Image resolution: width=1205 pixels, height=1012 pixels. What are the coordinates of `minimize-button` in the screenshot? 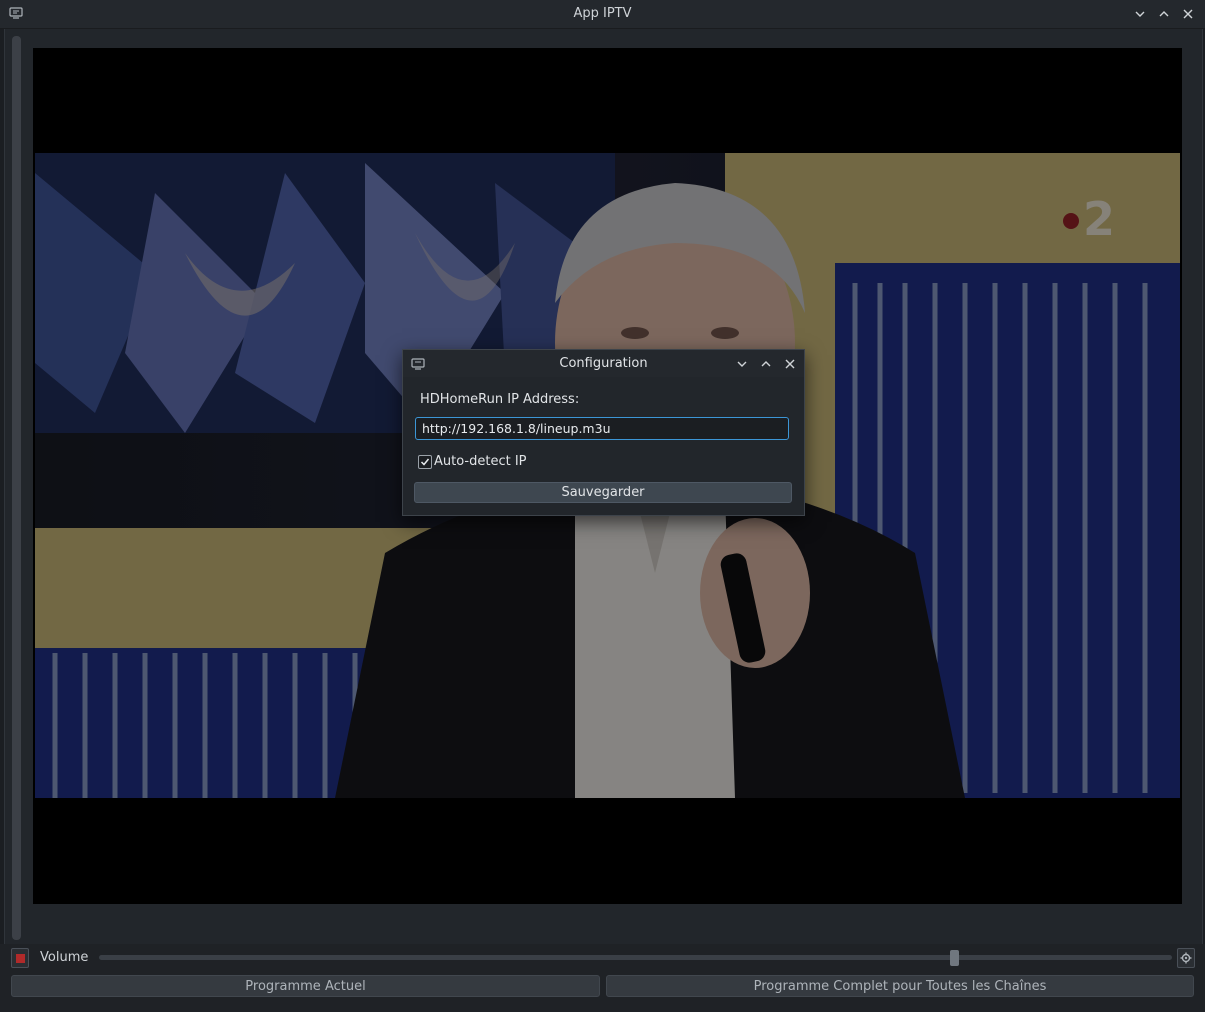 It's located at (1140, 14).